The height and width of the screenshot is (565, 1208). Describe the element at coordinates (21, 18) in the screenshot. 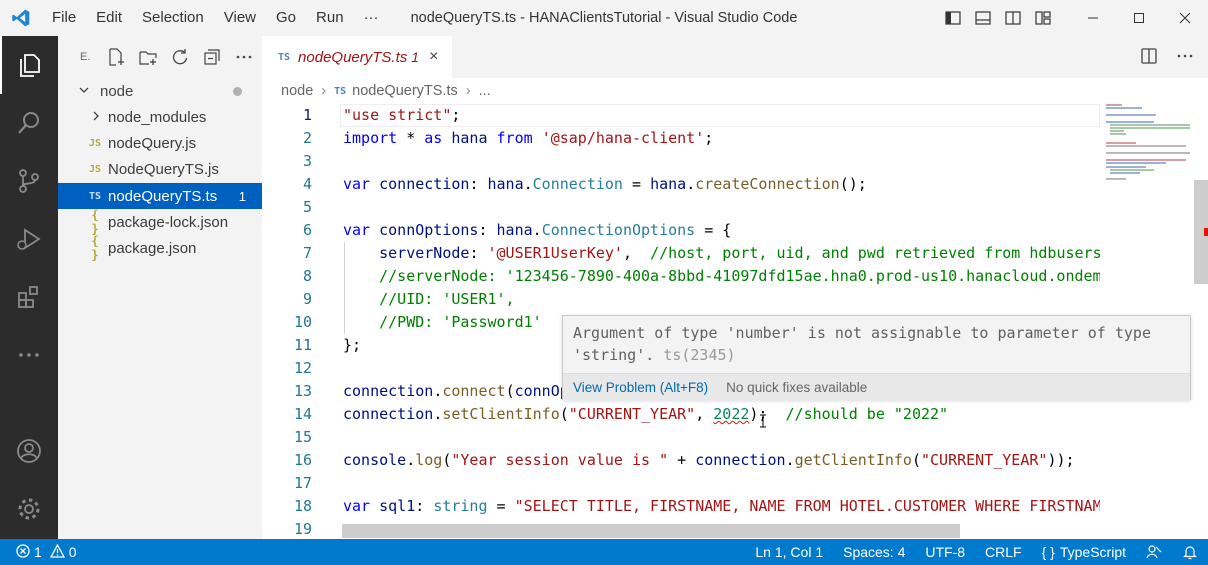

I see `vscode-logo-icon` at that location.